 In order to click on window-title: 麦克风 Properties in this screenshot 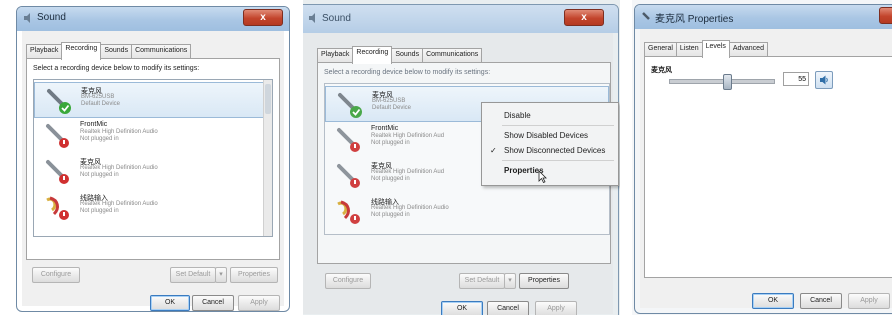, I will do `click(694, 19)`.